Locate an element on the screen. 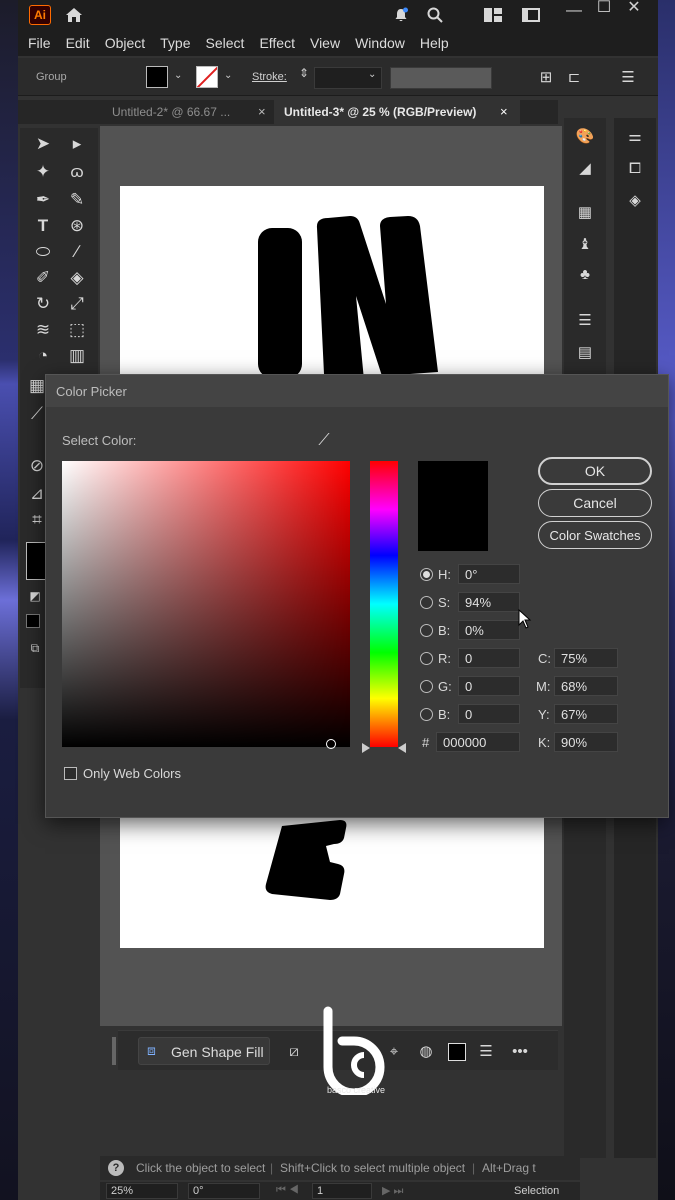 This screenshot has height=1200, width=675. hex-input: 000000 is located at coordinates (478, 742).